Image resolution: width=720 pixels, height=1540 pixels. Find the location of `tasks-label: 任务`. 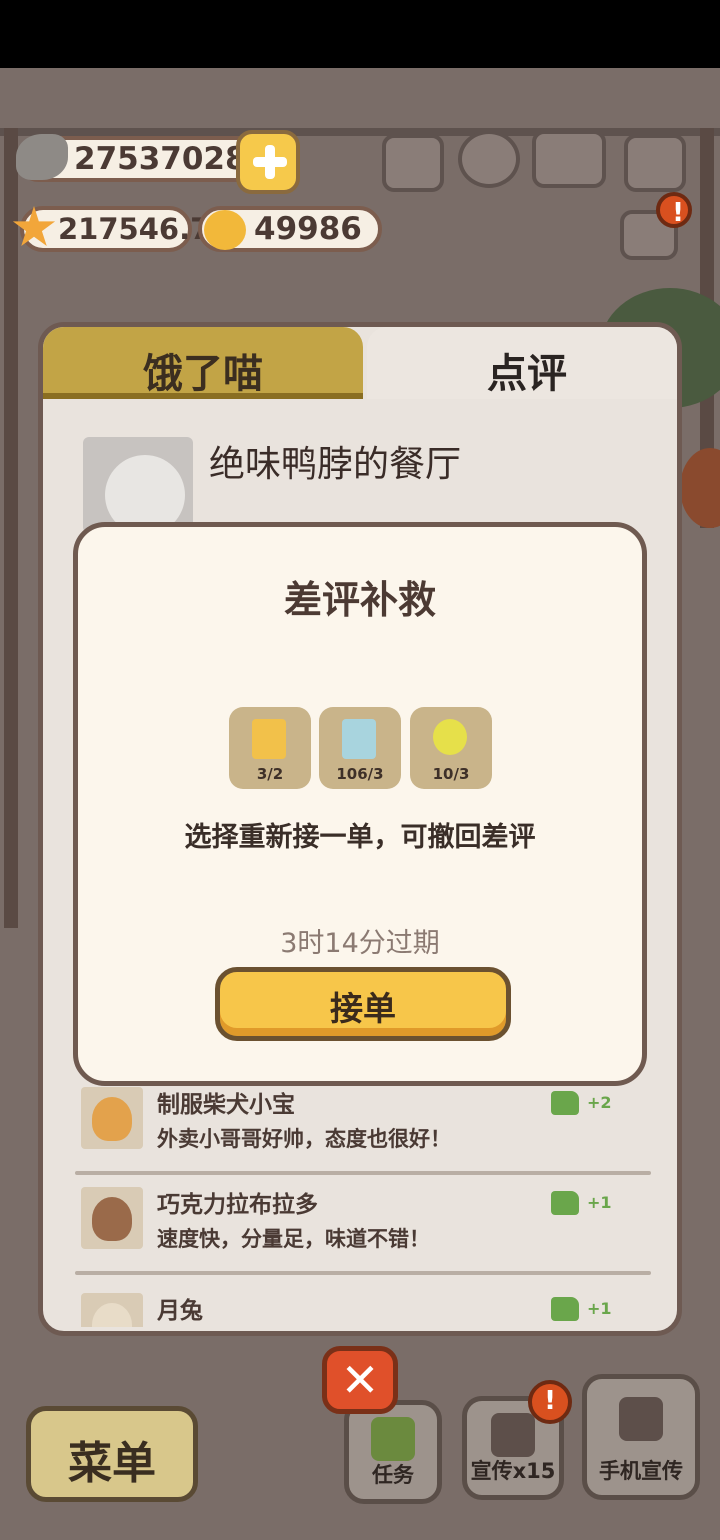

tasks-label: 任务 is located at coordinates (393, 1475).